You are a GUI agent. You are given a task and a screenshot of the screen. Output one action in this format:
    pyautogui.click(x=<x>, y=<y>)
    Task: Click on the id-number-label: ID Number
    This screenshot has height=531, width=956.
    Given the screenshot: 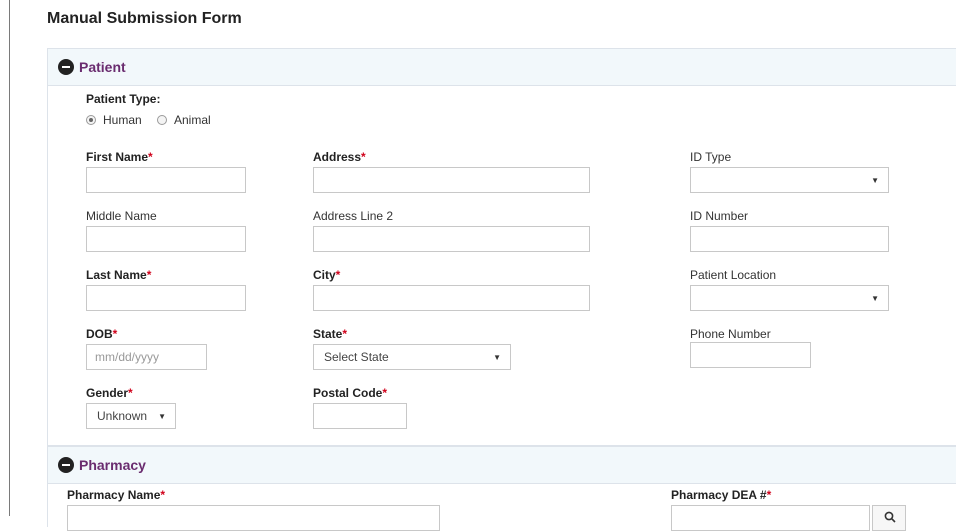 What is the action you would take?
    pyautogui.click(x=719, y=216)
    